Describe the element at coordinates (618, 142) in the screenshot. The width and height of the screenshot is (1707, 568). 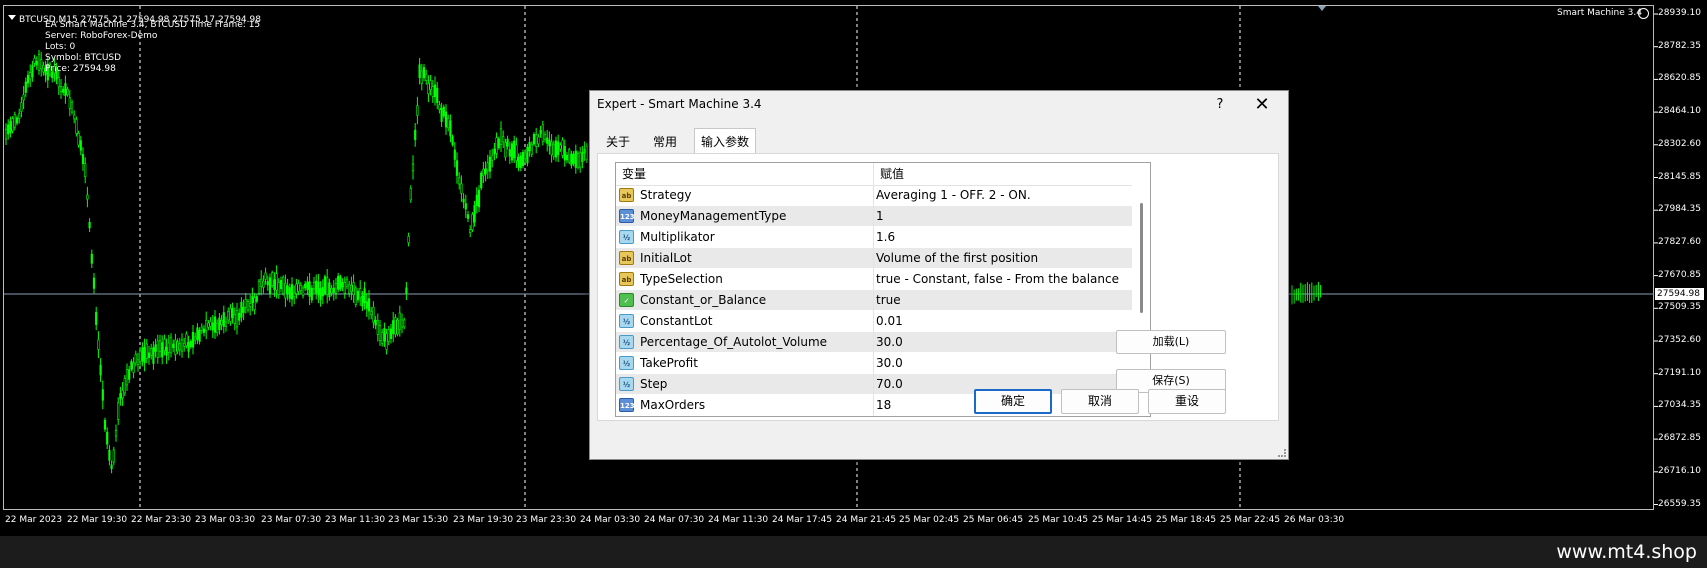
I see `tab-about: 关于` at that location.